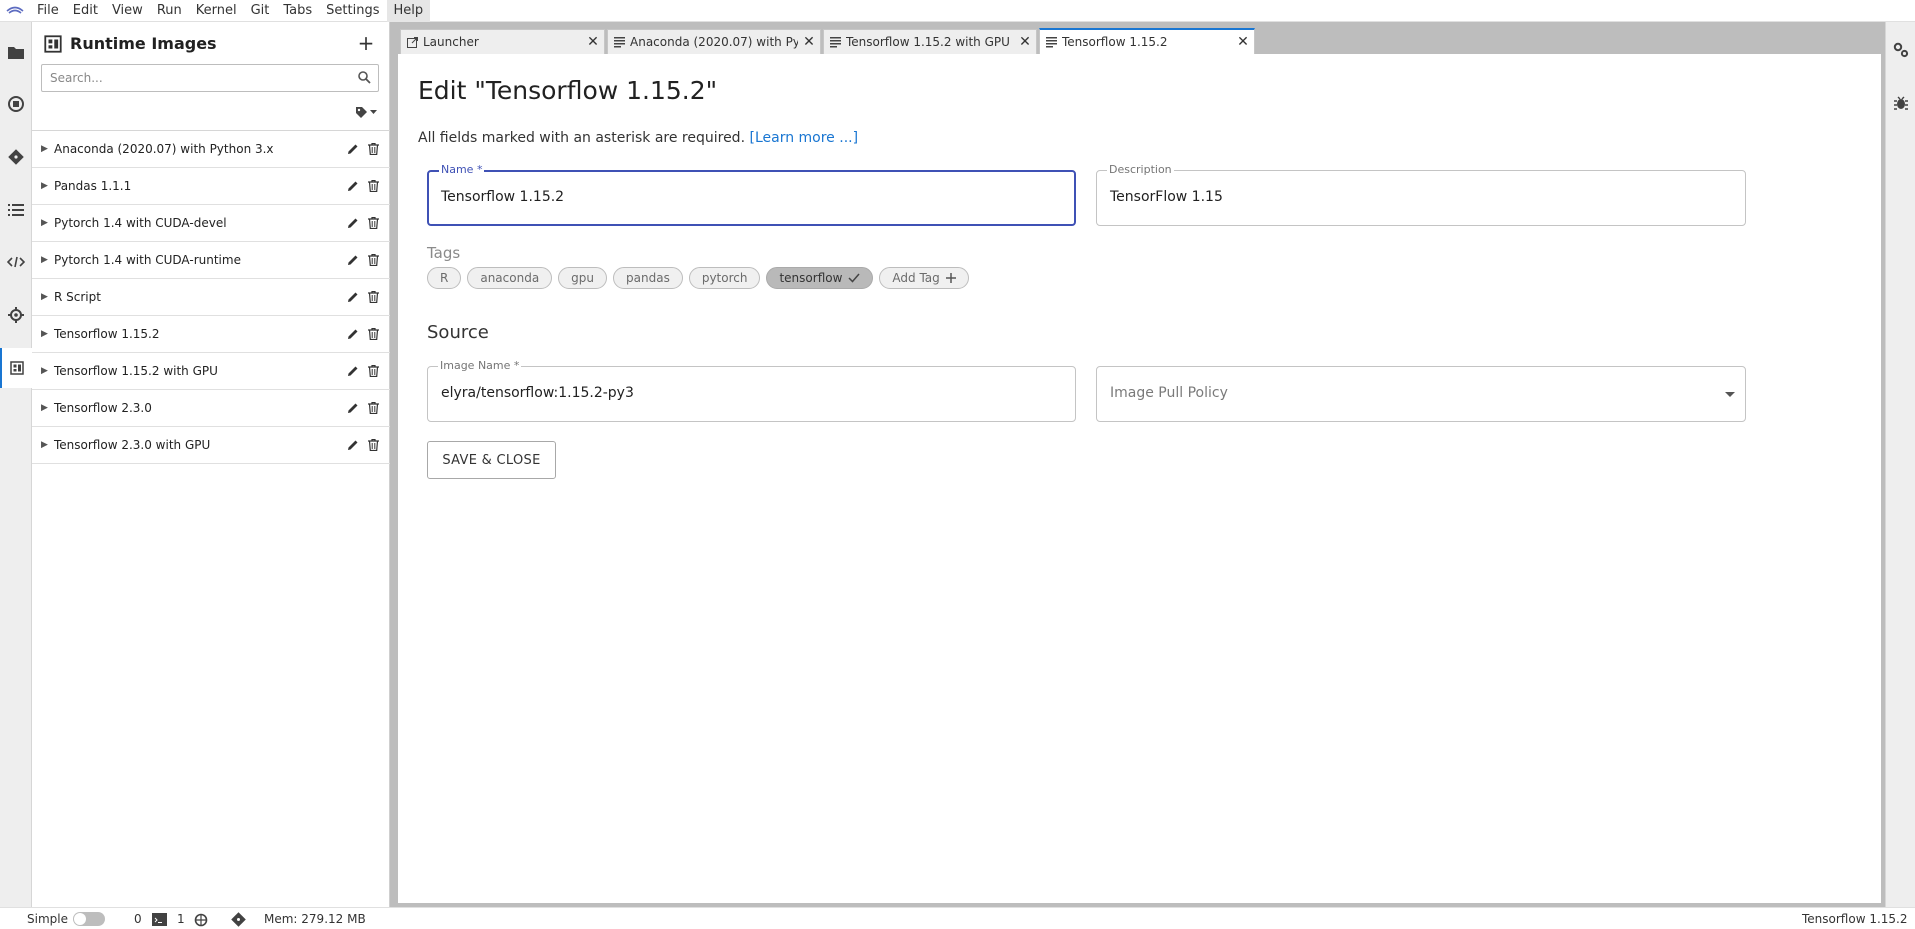 This screenshot has height=929, width=1915. I want to click on tab-tensorflow-gpu: Tensorflow 1.15.2 with GPU ✕, so click(930, 41).